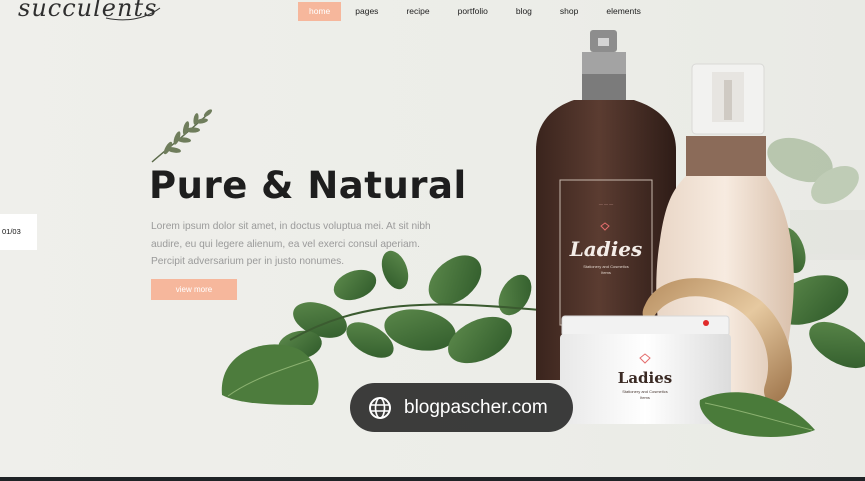 This screenshot has height=481, width=865. I want to click on watermark-badge: blogpascher.com, so click(461, 407).